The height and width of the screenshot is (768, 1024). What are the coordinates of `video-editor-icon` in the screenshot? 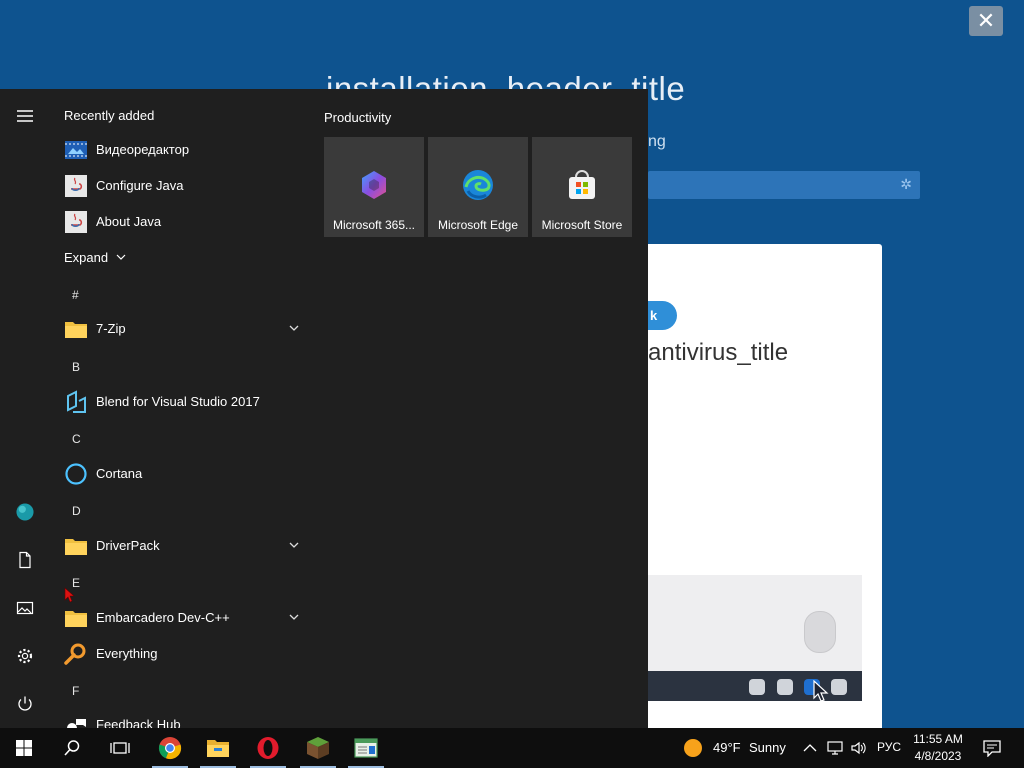 It's located at (76, 150).